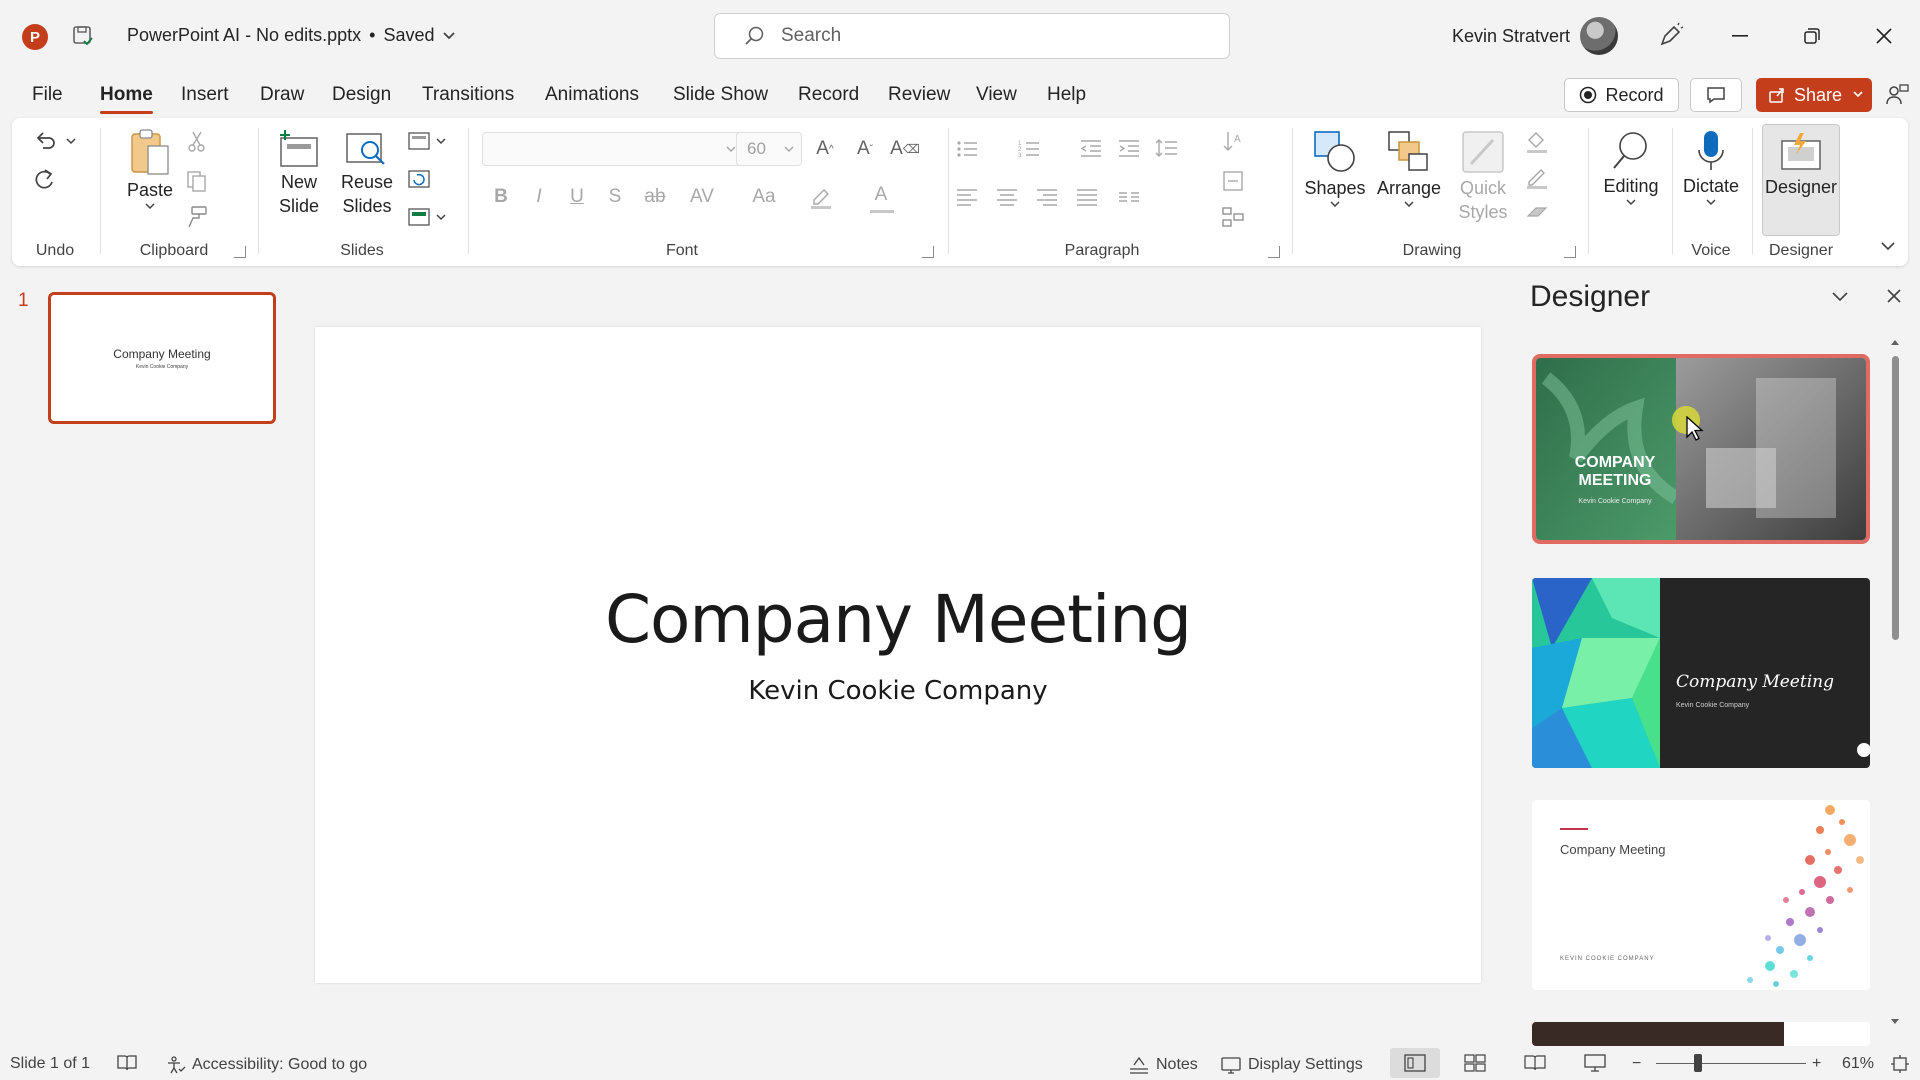  I want to click on text-shadow-icon: S, so click(615, 197).